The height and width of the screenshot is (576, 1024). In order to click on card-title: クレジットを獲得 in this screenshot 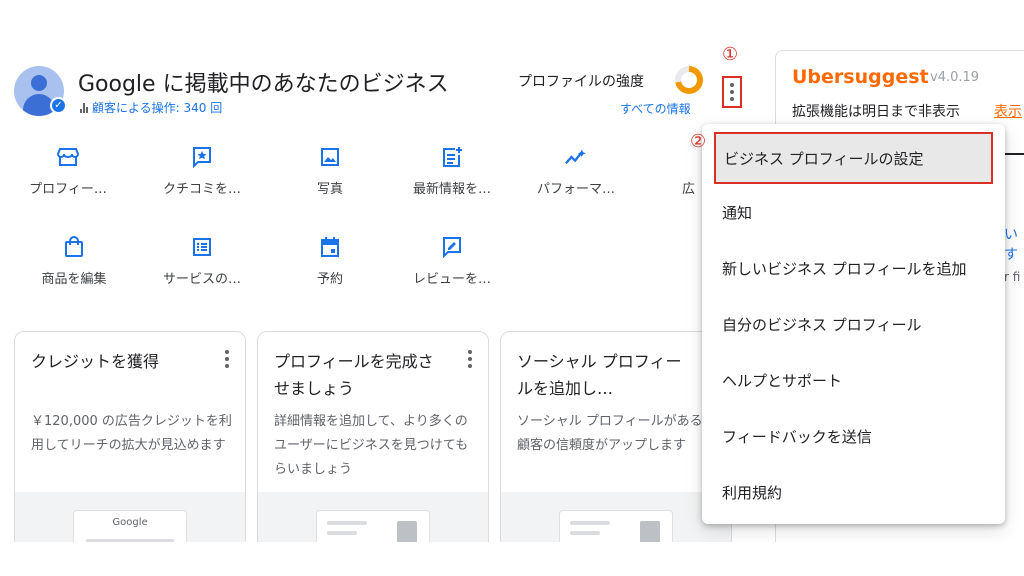, I will do `click(95, 361)`.